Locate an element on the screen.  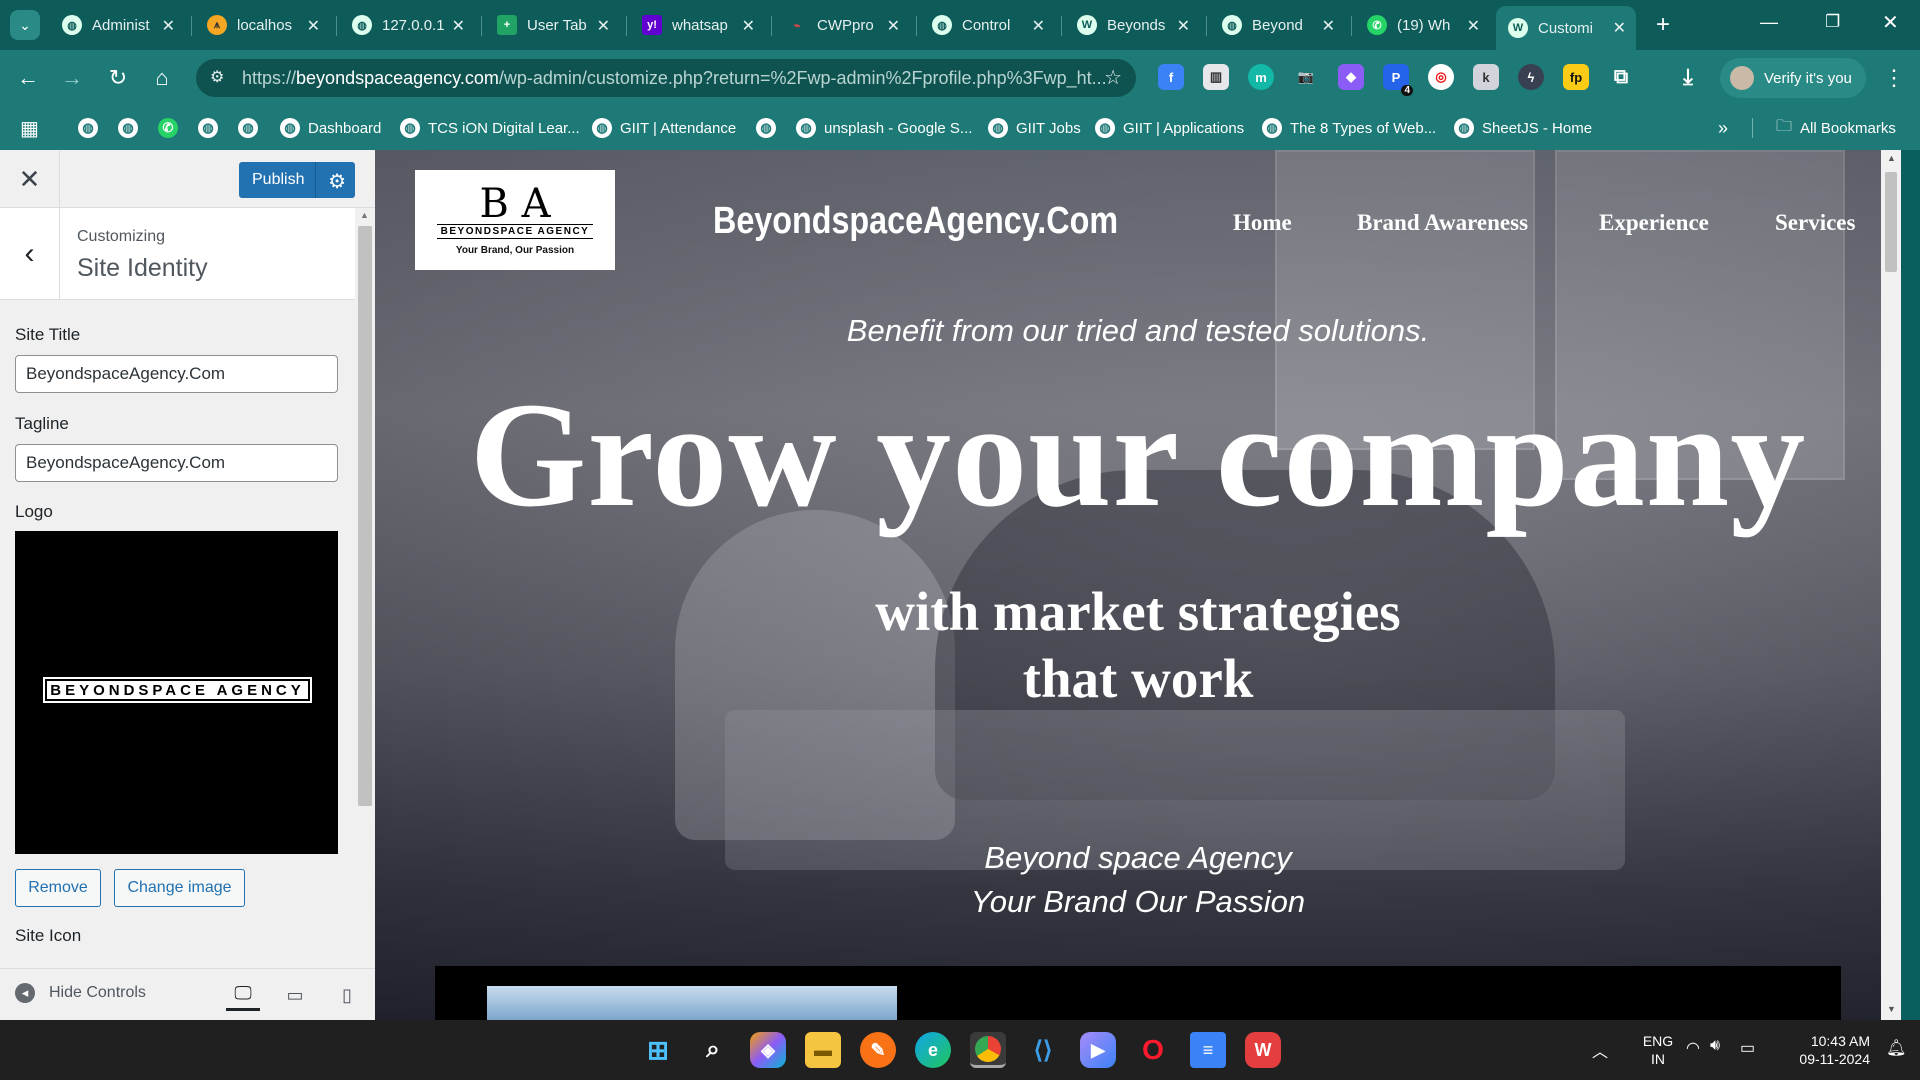
home-icon: ⌂ is located at coordinates (162, 78).